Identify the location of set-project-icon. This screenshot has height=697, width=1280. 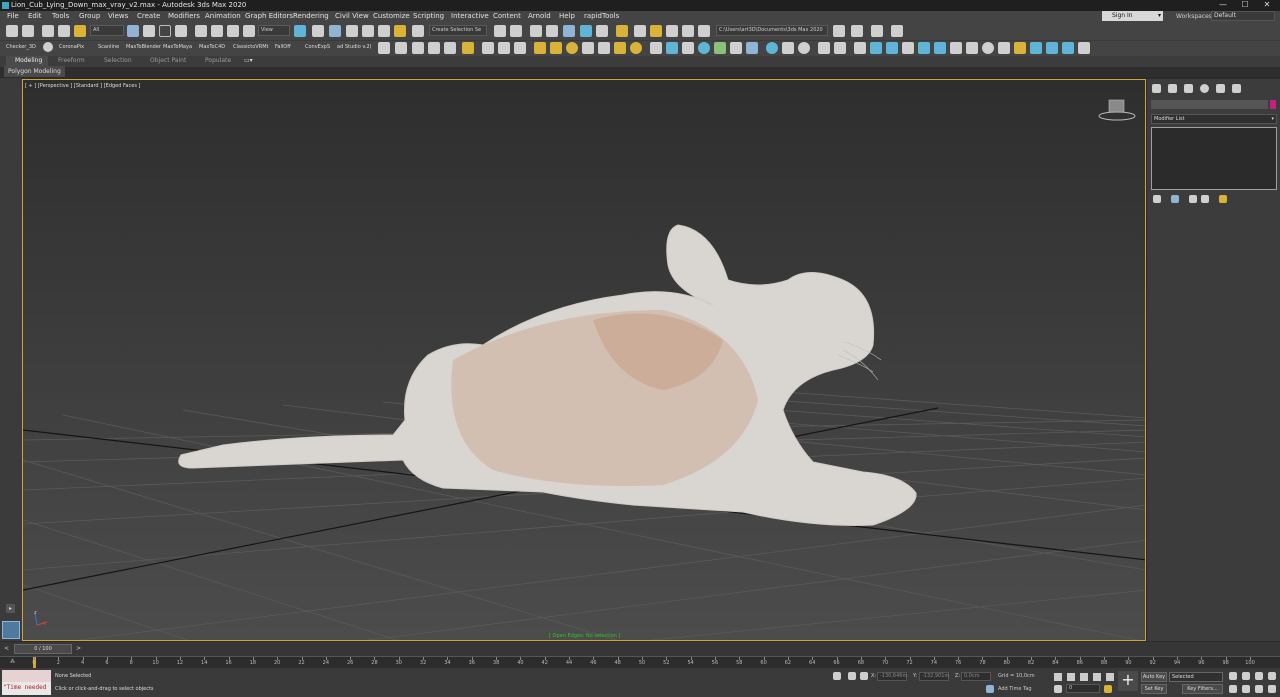
(839, 31).